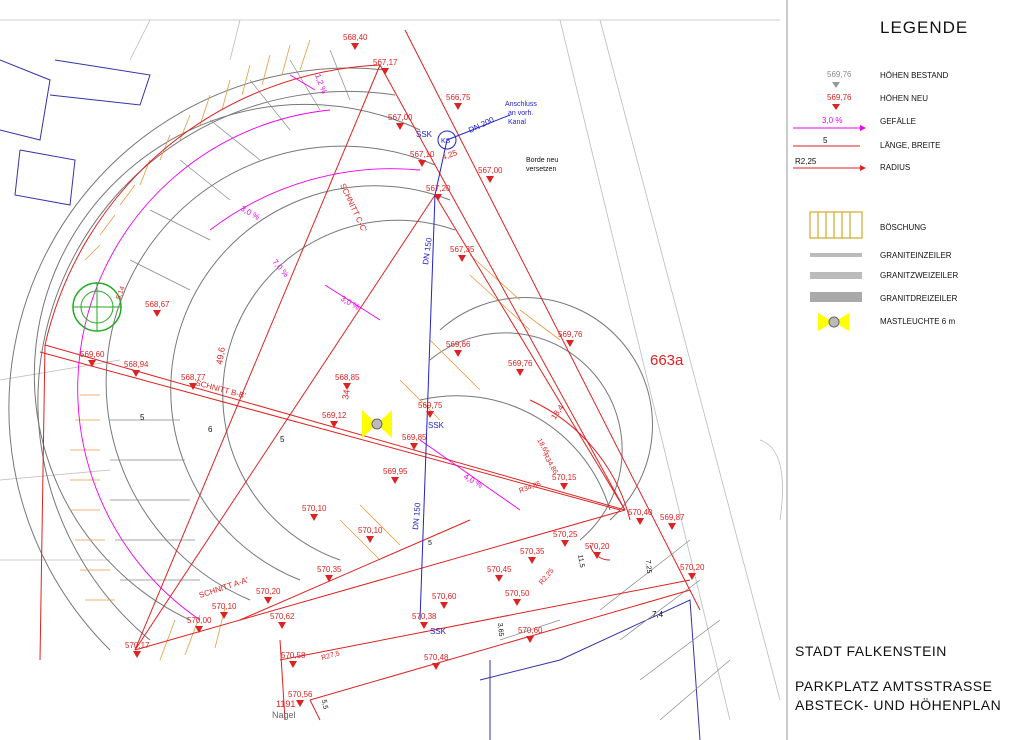 The height and width of the screenshot is (740, 1024). I want to click on height-marker: 569,12, so click(334, 419).